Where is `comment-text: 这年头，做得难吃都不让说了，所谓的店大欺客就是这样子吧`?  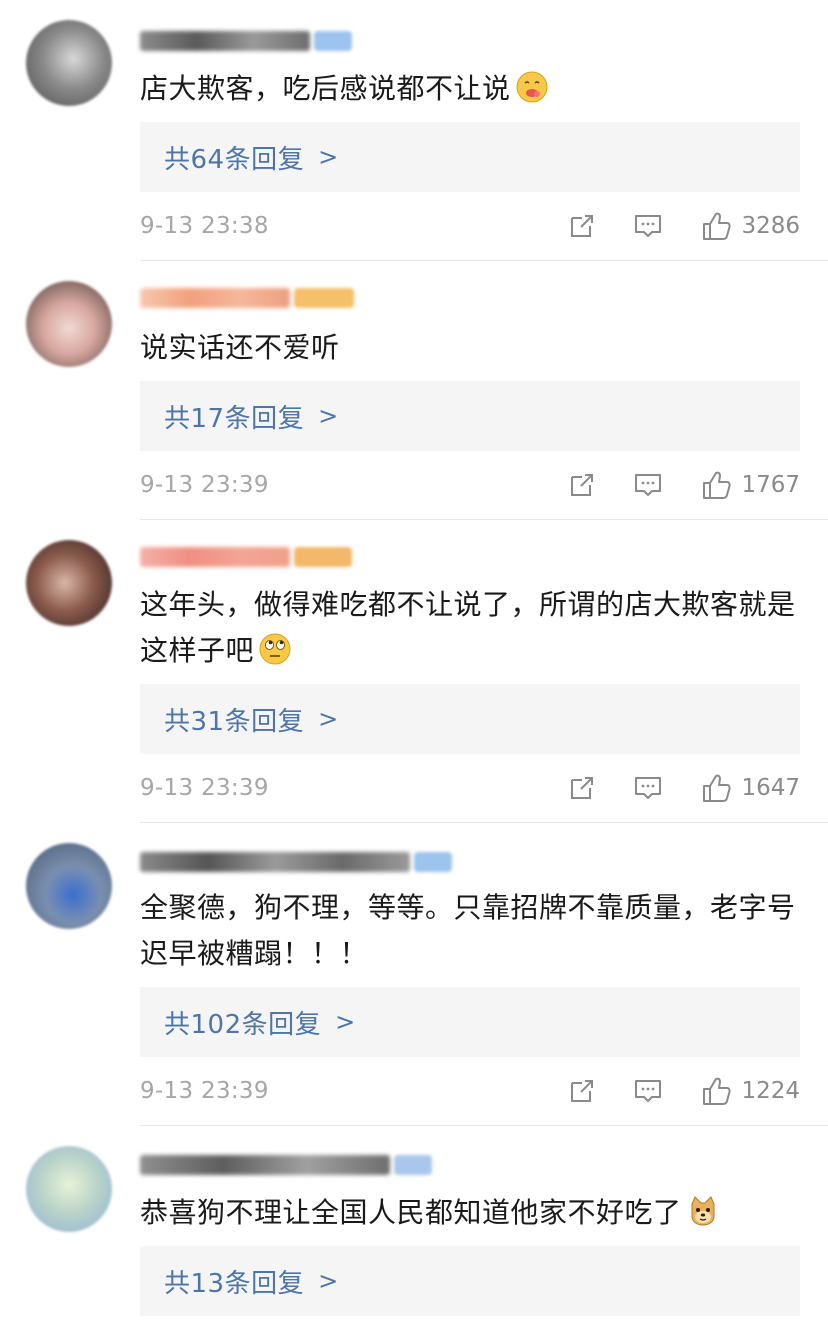 comment-text: 这年头，做得难吃都不让说了，所谓的店大欺客就是这样子吧 is located at coordinates (468, 627).